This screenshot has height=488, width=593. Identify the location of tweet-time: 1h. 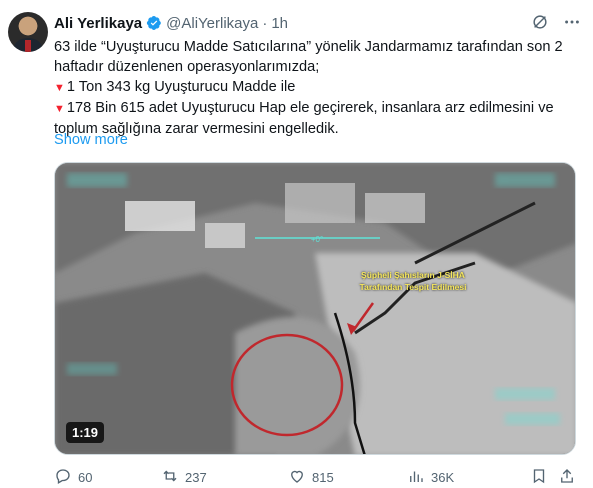
(279, 23).